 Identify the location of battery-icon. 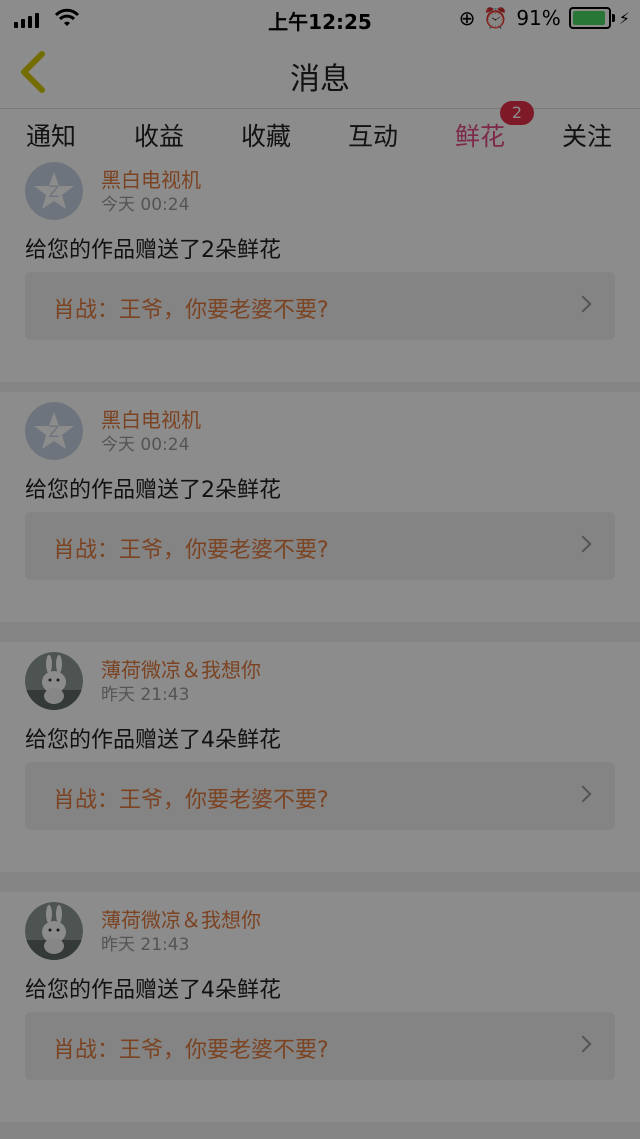
(591, 18).